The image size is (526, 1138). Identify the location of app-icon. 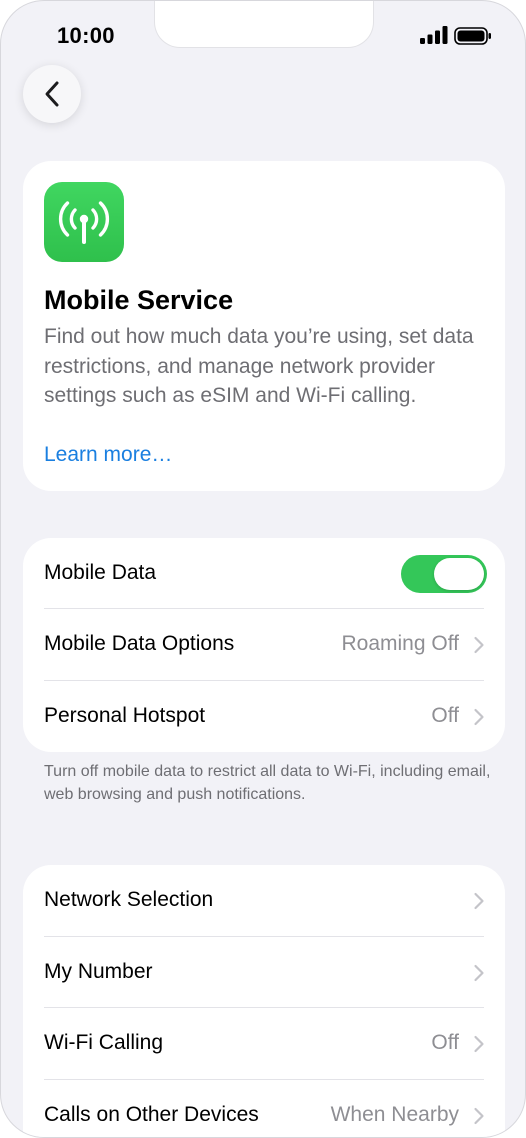
(84, 222).